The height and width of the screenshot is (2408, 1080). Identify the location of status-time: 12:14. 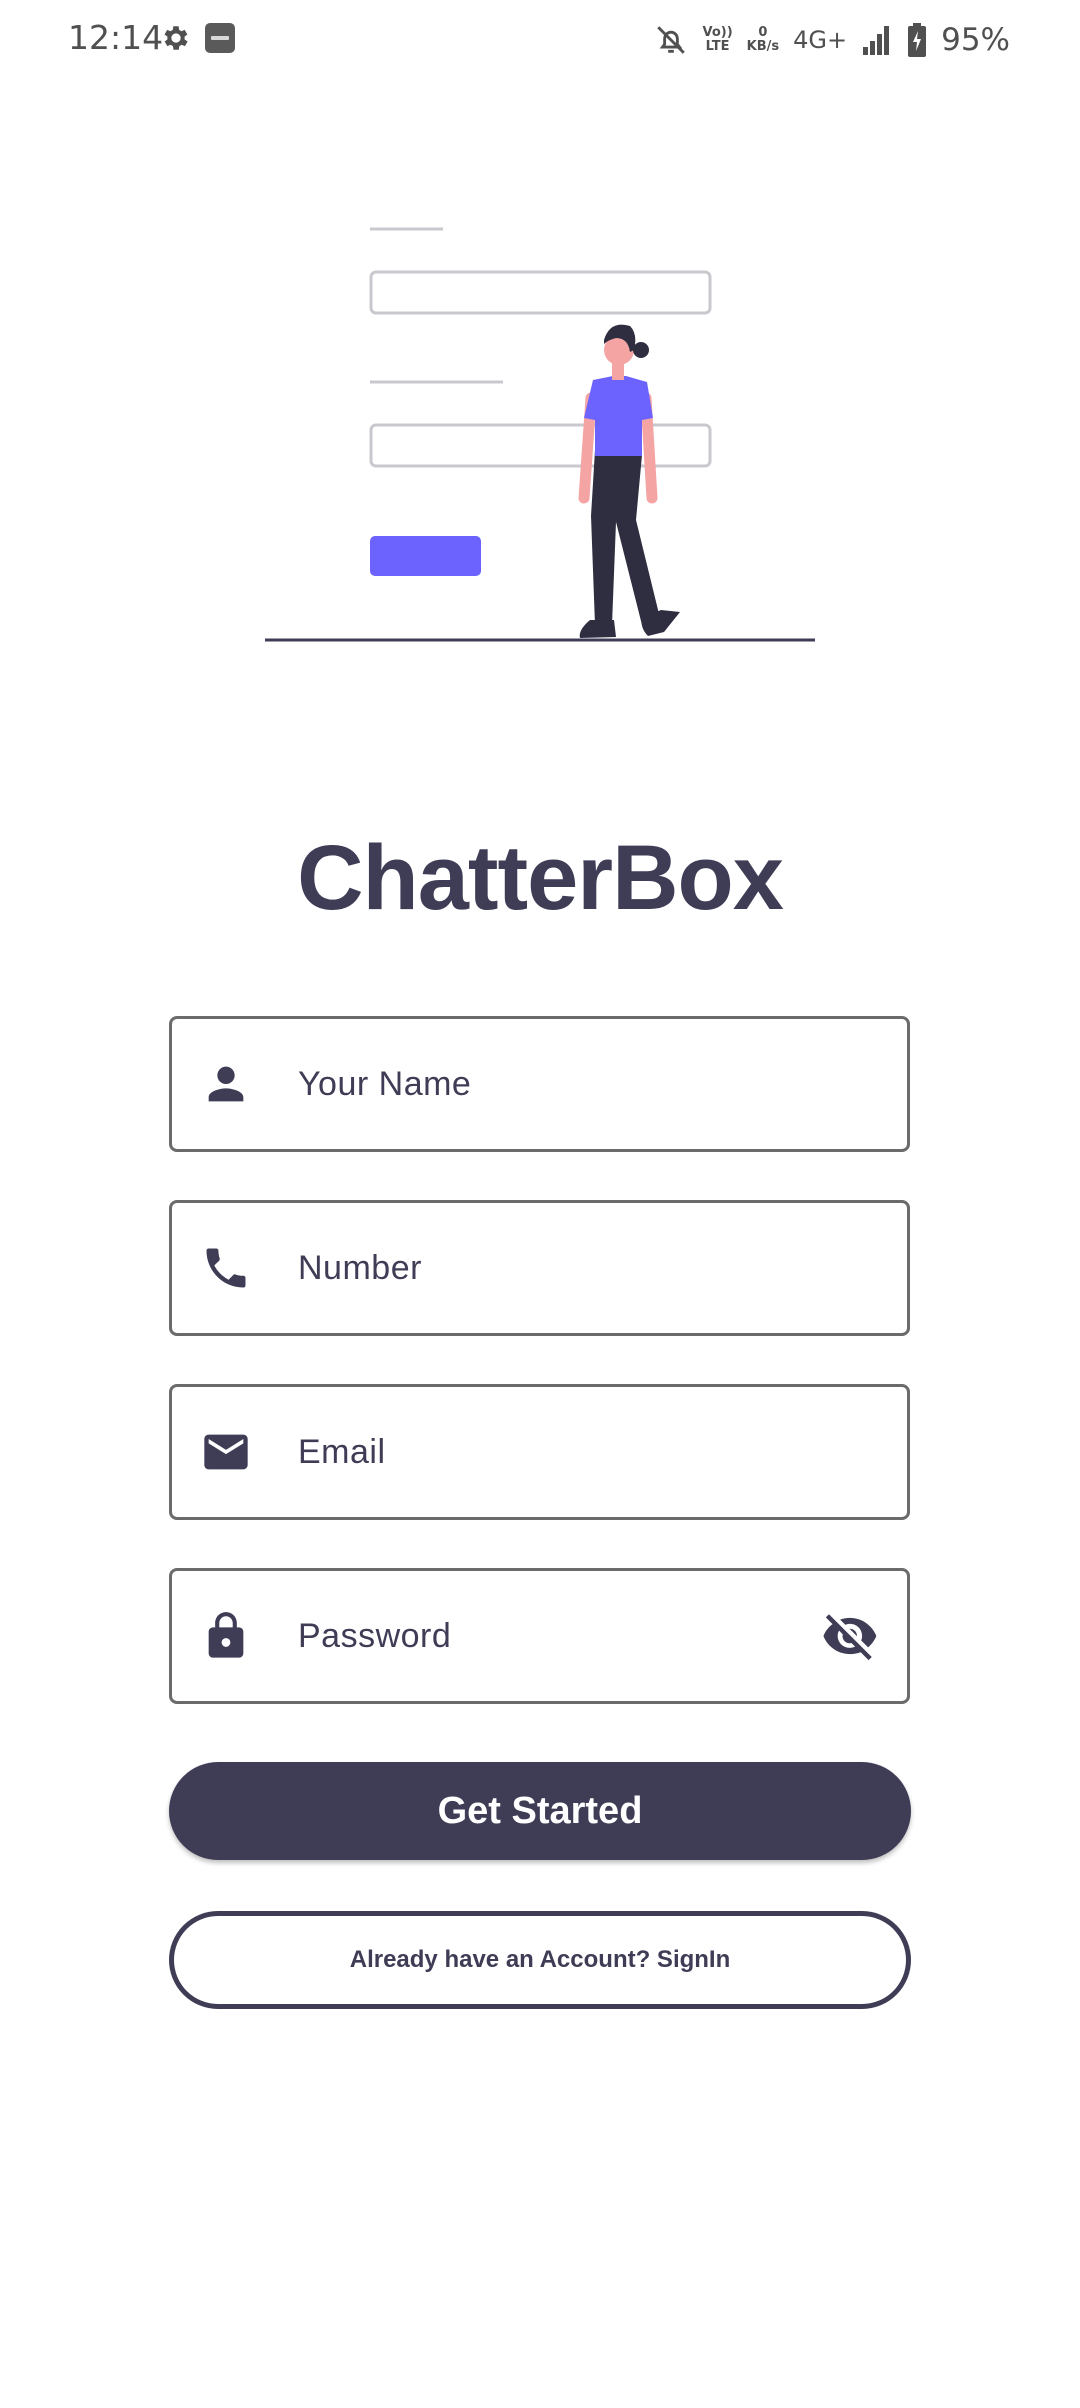
(116, 37).